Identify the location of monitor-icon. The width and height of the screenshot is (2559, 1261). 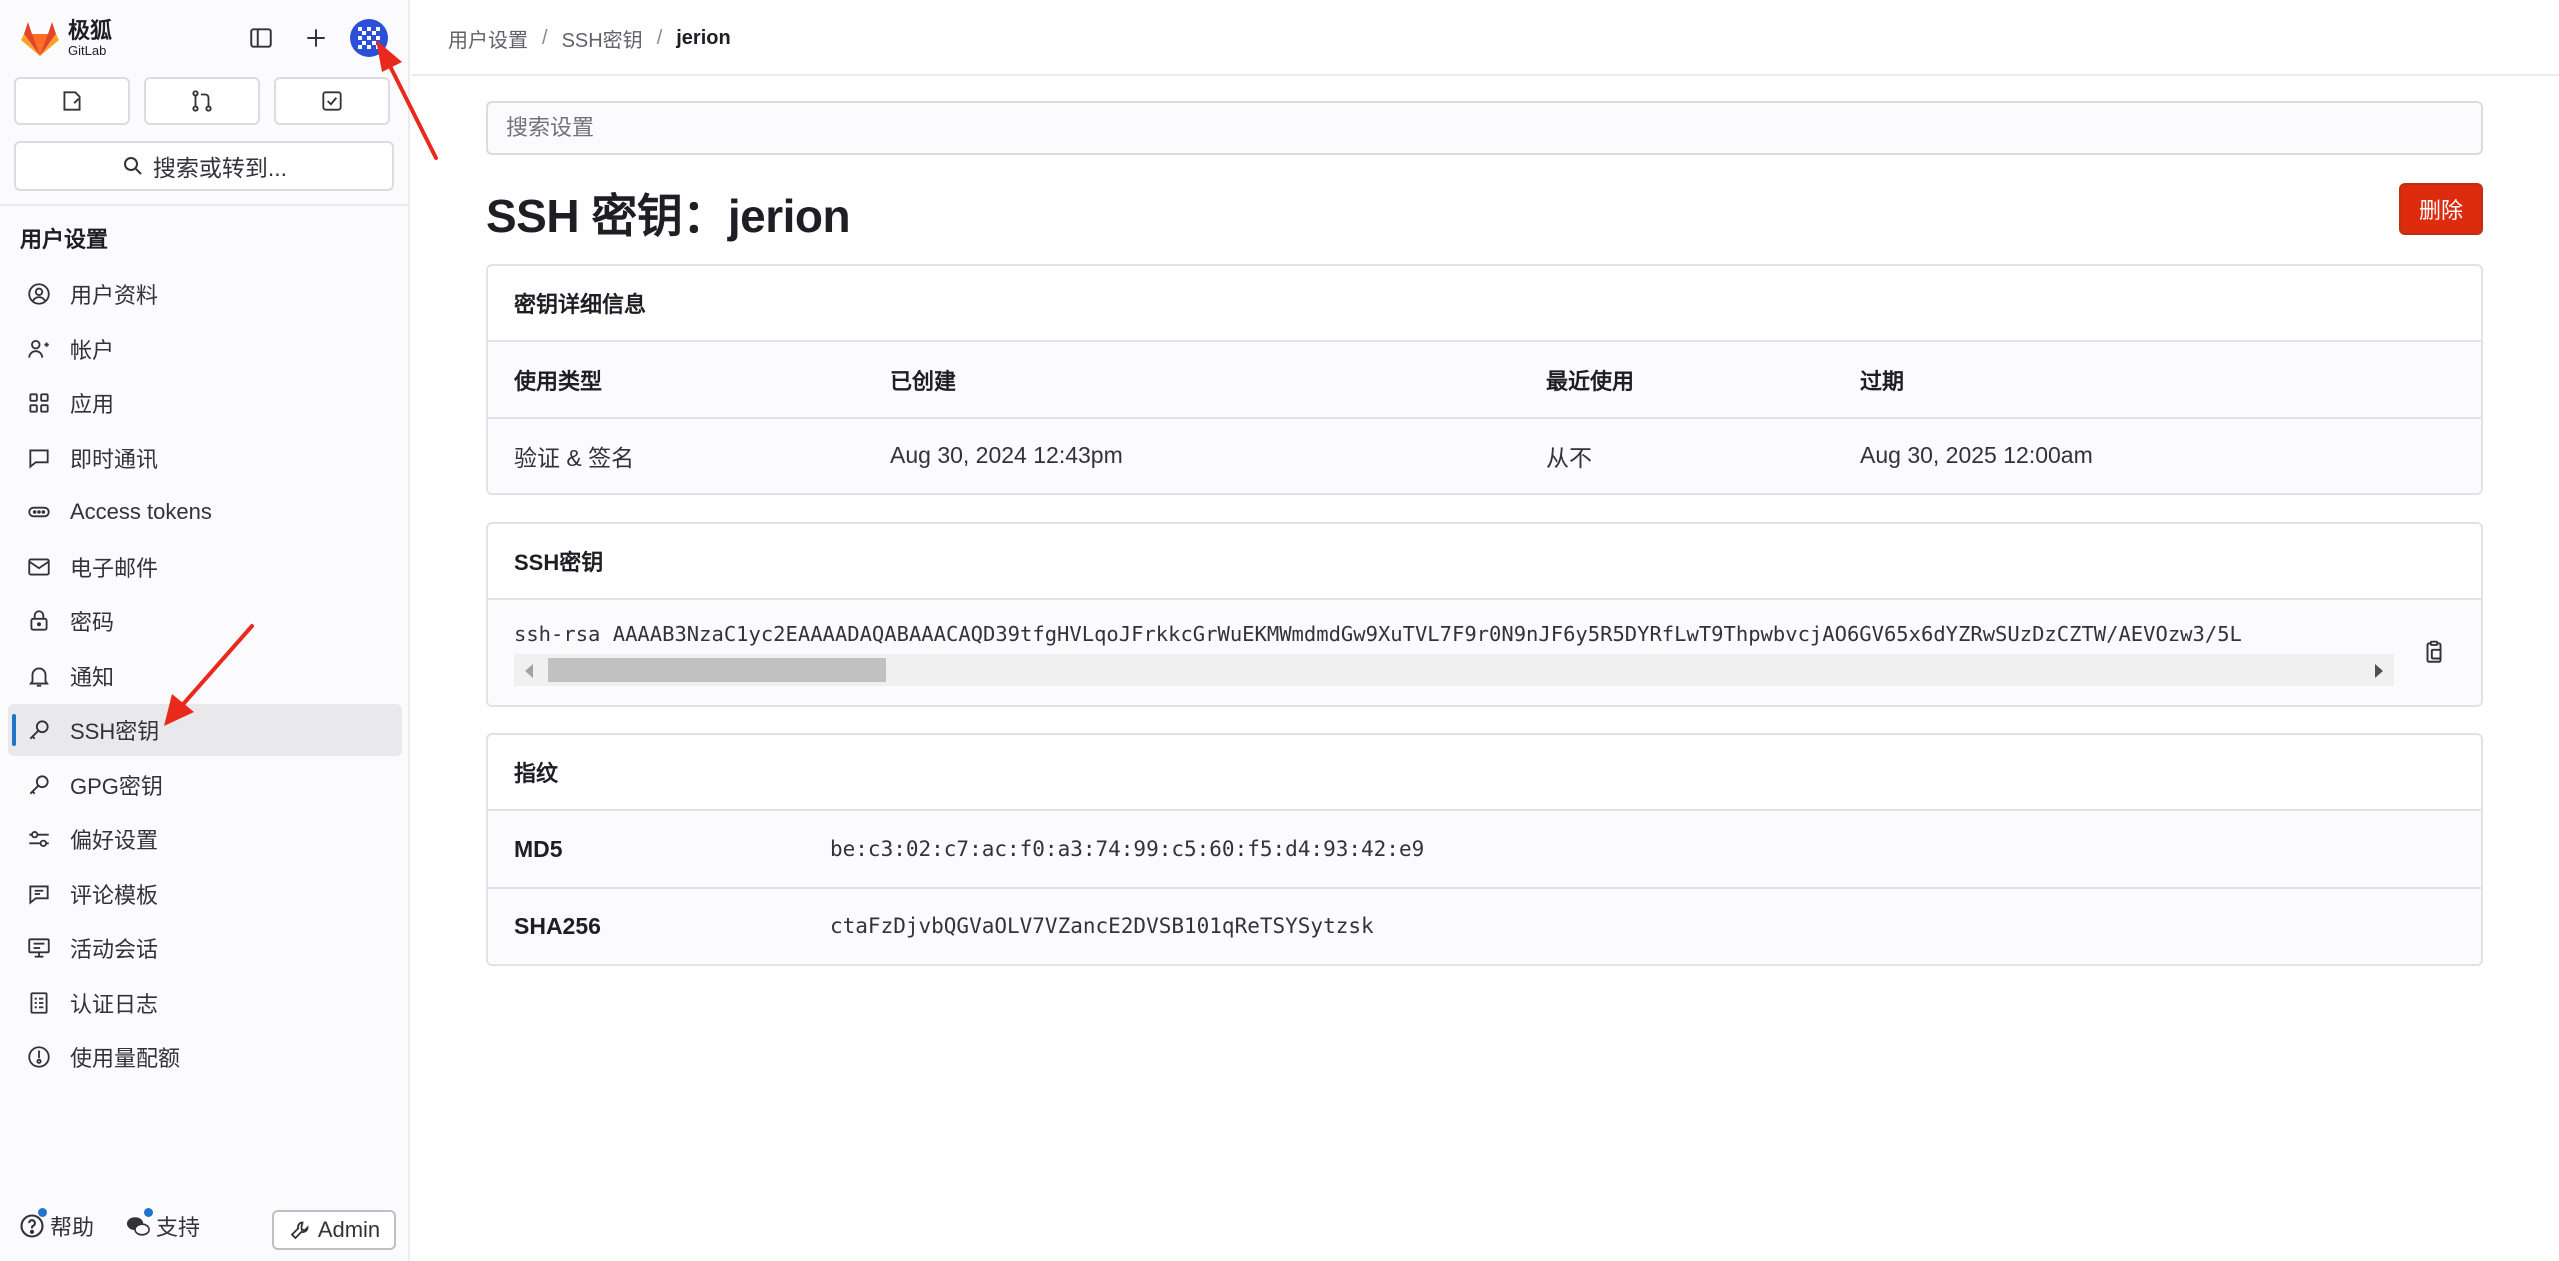
(39, 948).